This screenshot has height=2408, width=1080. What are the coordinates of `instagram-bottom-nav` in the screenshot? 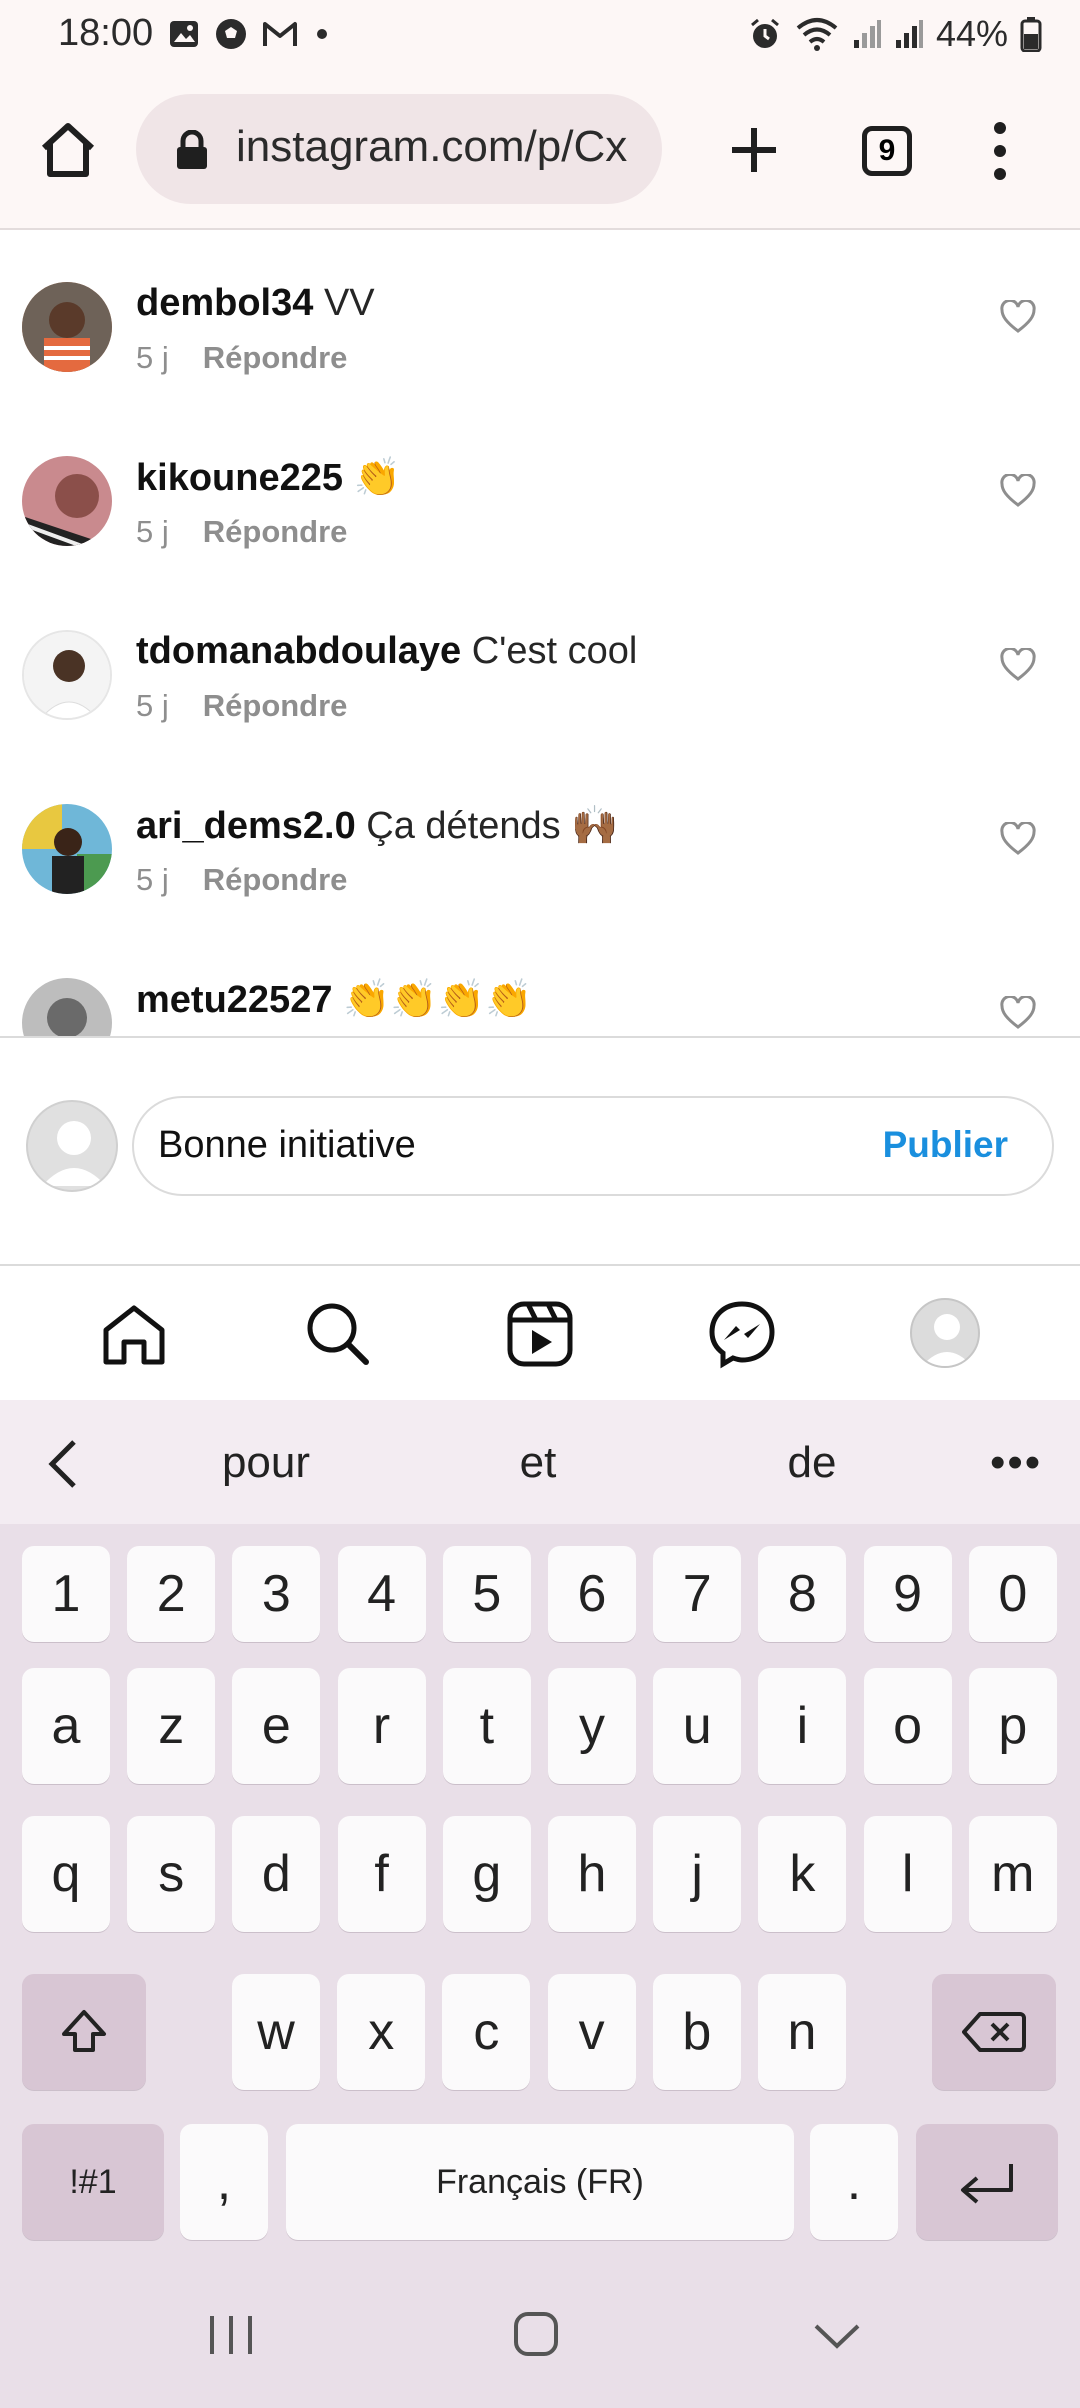 It's located at (540, 1332).